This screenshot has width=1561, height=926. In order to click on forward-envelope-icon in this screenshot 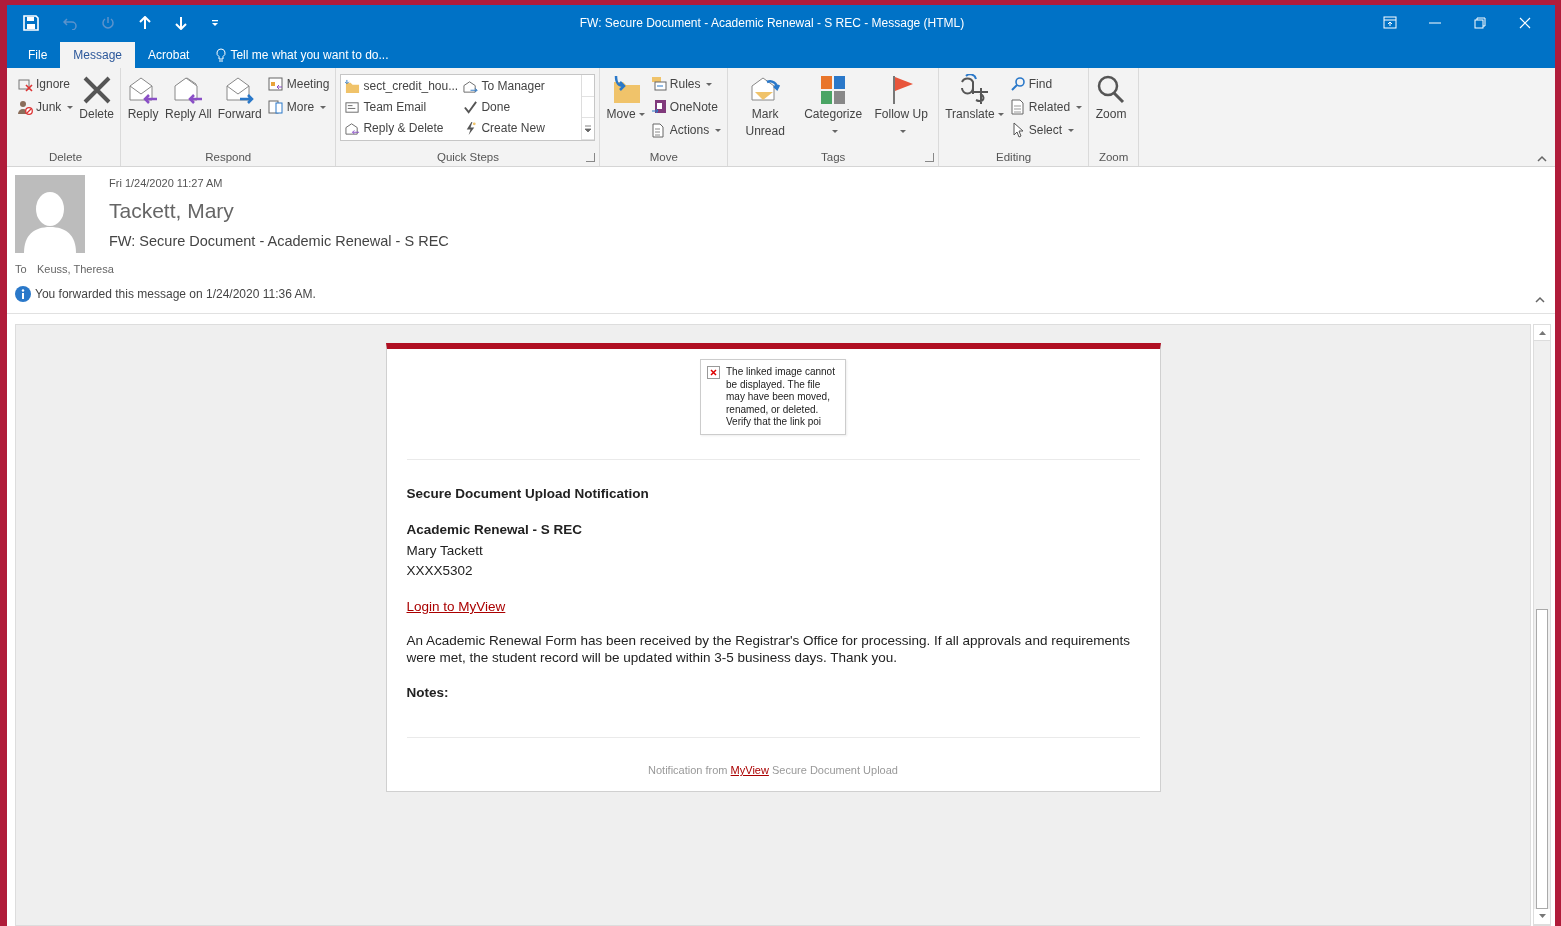, I will do `click(471, 86)`.